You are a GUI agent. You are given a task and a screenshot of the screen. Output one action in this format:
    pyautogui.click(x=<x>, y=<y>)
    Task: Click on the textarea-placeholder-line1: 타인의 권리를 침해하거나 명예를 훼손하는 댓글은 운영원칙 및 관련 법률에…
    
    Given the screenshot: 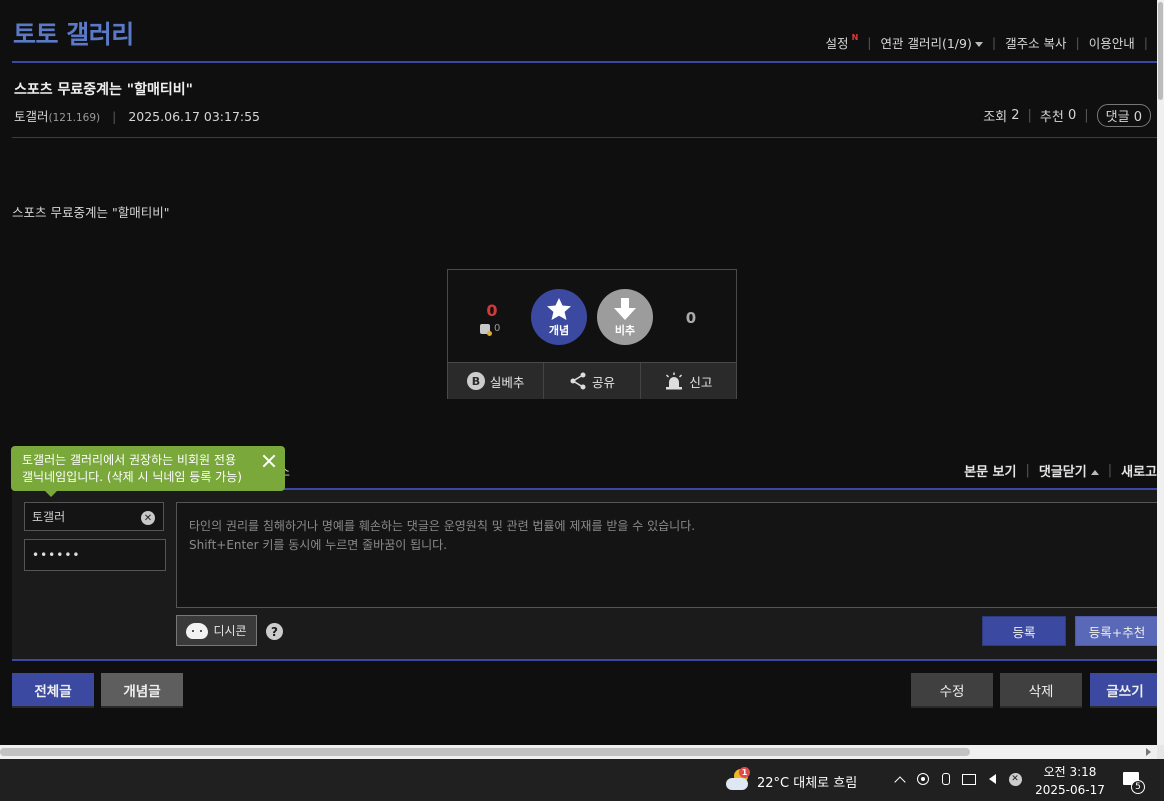 What is the action you would take?
    pyautogui.click(x=442, y=526)
    